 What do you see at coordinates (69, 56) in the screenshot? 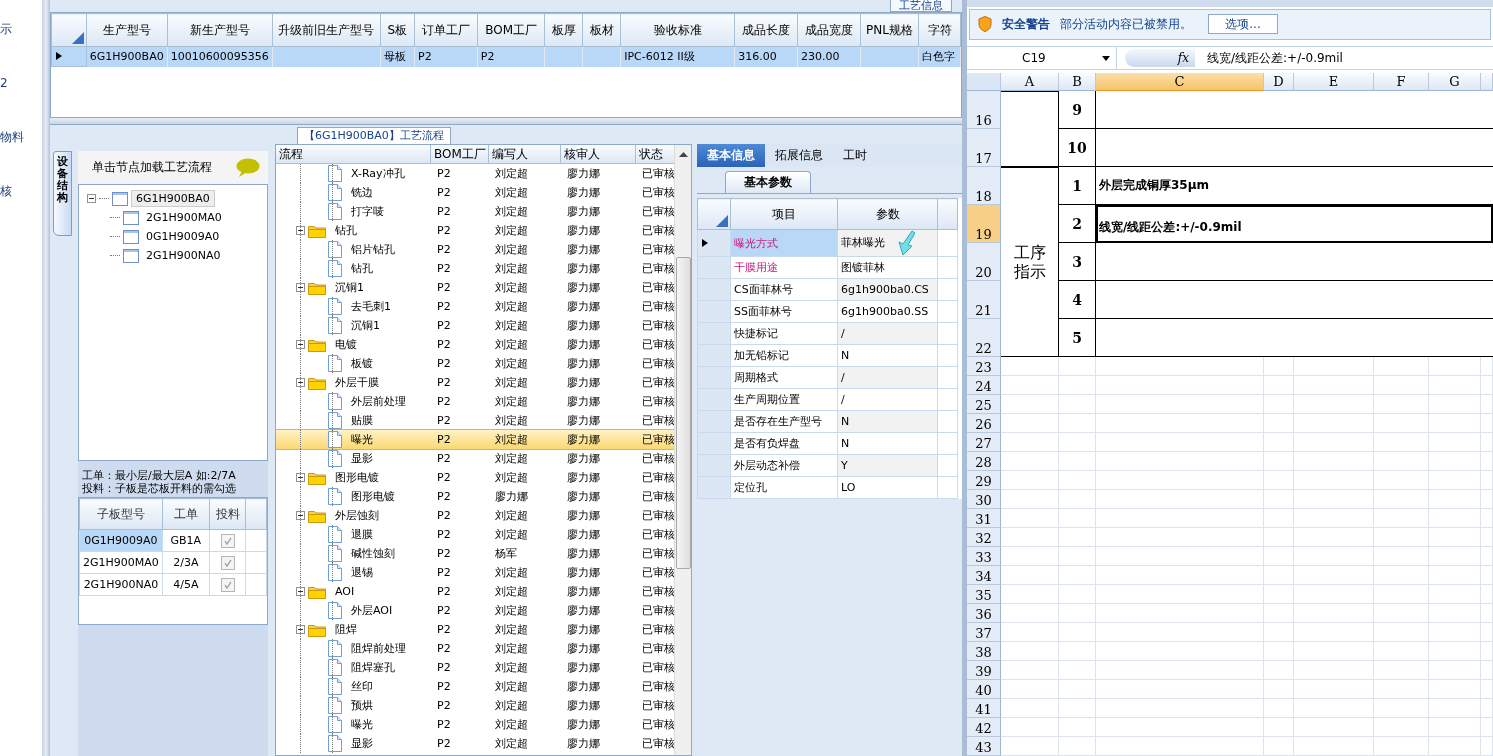
I see `row-header` at bounding box center [69, 56].